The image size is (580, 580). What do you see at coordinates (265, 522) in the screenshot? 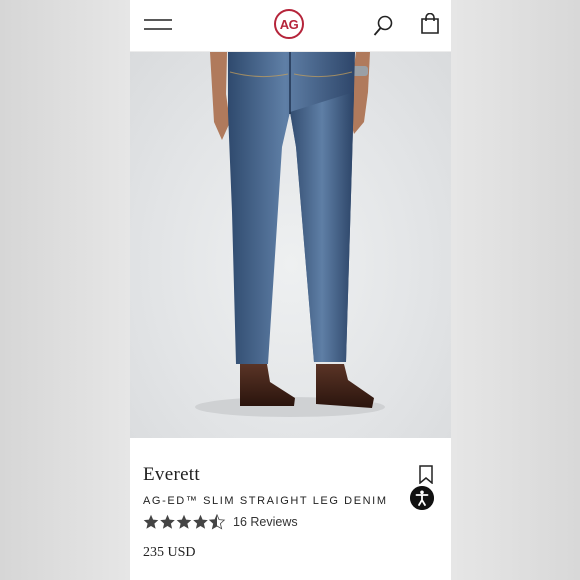
I see `reviews-link: 16 Reviews` at bounding box center [265, 522].